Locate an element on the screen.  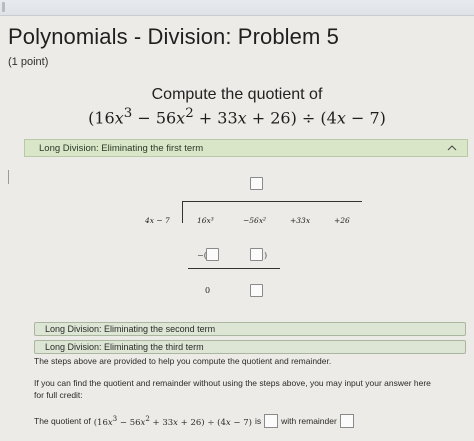
final-is-label: is is located at coordinates (258, 421).